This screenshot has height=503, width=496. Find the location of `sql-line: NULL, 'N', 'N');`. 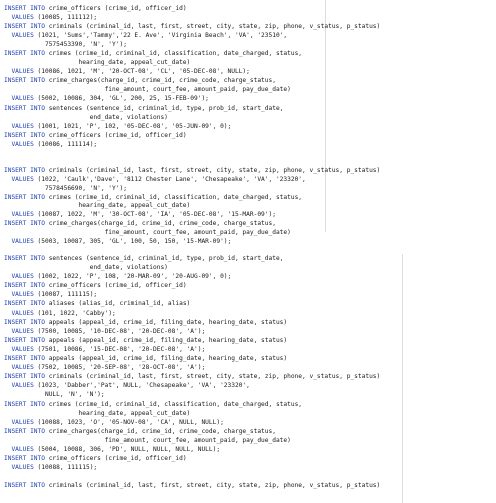

sql-line: NULL, 'N', 'N'); is located at coordinates (54, 395).